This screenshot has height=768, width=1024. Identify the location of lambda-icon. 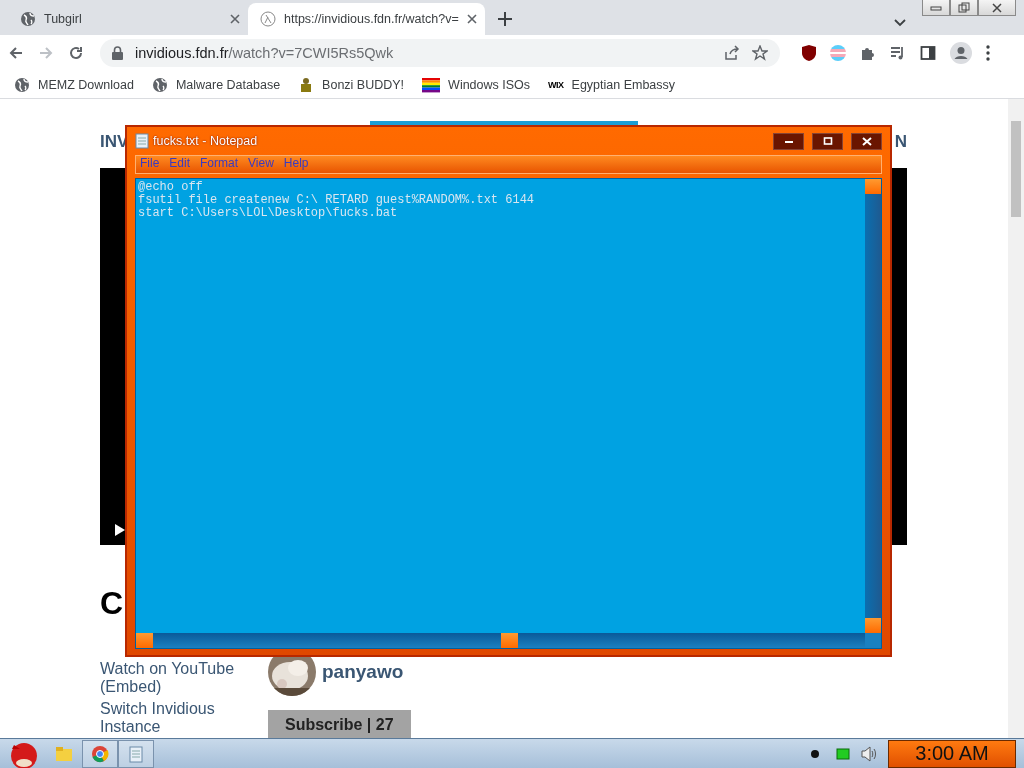
(268, 19).